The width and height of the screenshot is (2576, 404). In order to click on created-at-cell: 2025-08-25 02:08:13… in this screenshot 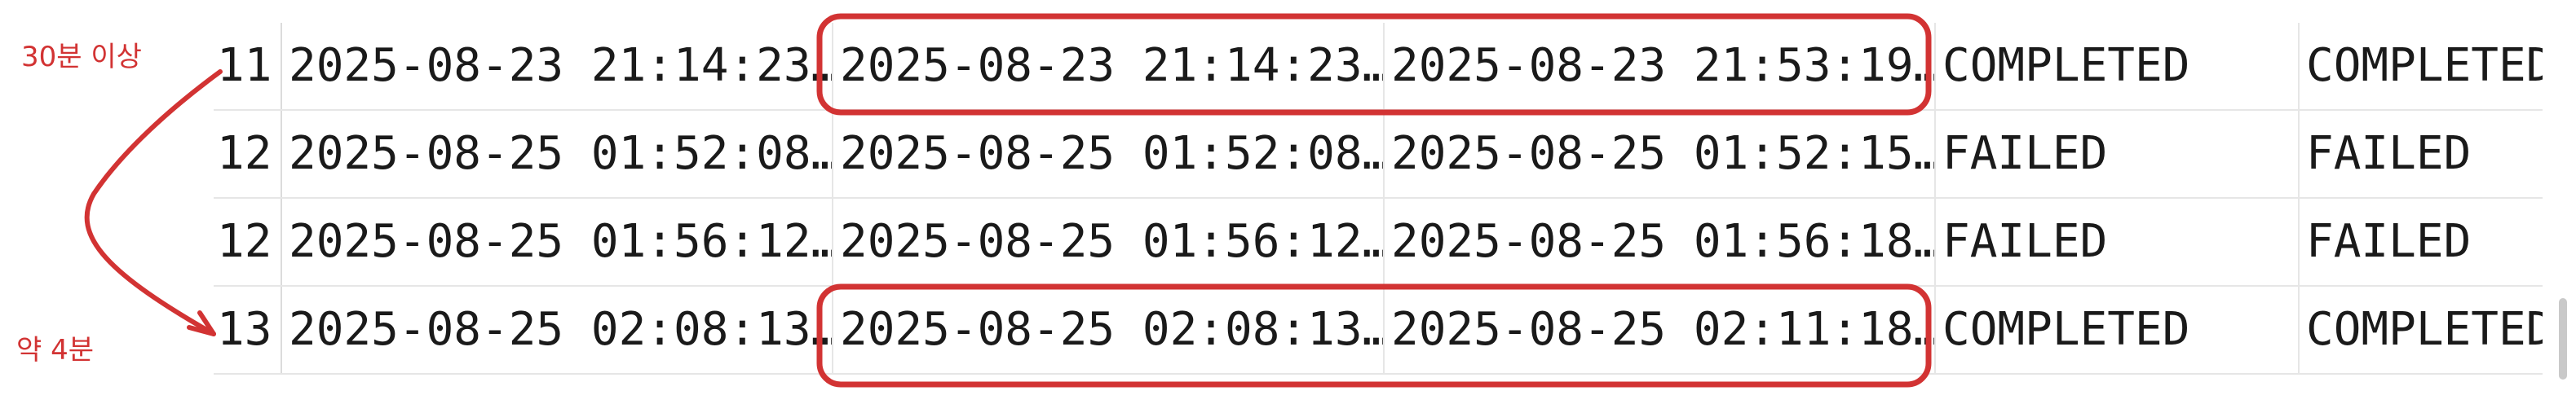, I will do `click(557, 330)`.